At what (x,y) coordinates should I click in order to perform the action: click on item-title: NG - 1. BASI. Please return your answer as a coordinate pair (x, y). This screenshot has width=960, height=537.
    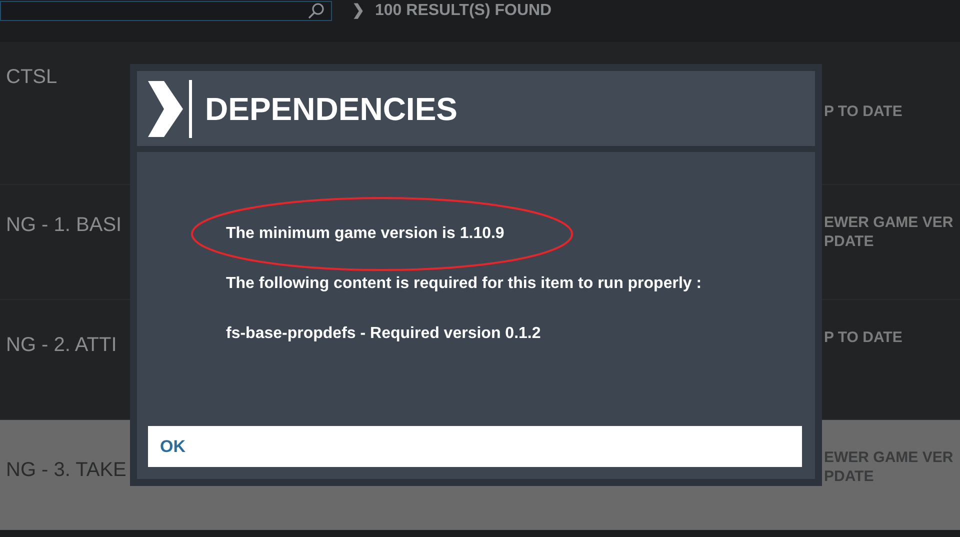
    Looking at the image, I should click on (64, 225).